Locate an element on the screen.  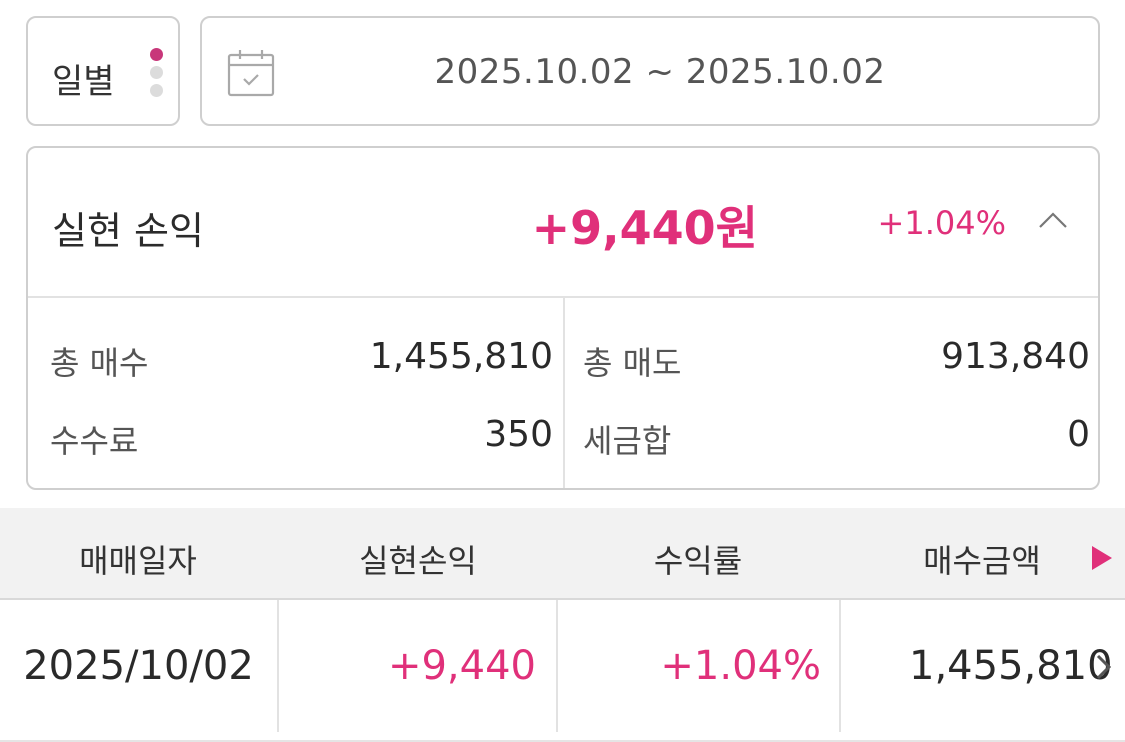
play-right-icon is located at coordinates (1102, 558).